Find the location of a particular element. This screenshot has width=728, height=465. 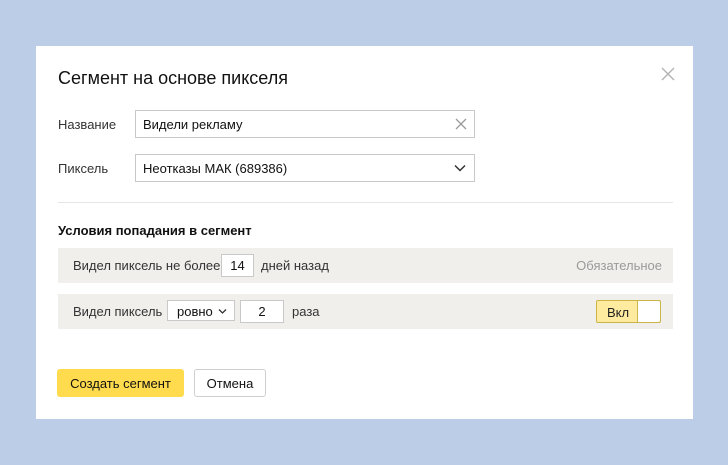

required-label: Обязательное is located at coordinates (619, 265).